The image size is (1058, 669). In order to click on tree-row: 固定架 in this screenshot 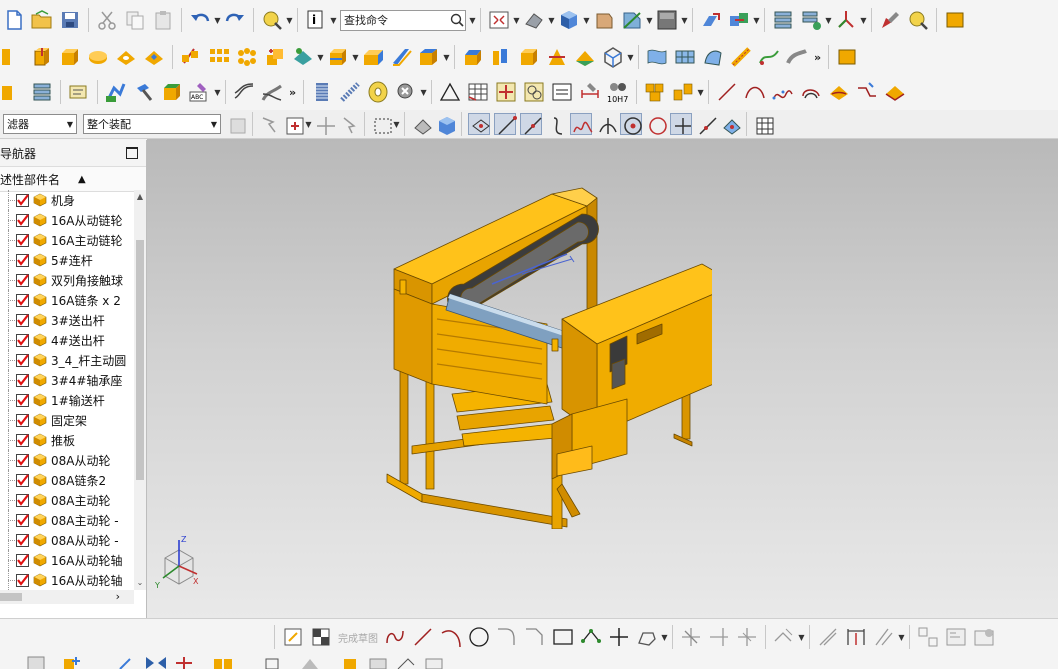, I will do `click(67, 420)`.